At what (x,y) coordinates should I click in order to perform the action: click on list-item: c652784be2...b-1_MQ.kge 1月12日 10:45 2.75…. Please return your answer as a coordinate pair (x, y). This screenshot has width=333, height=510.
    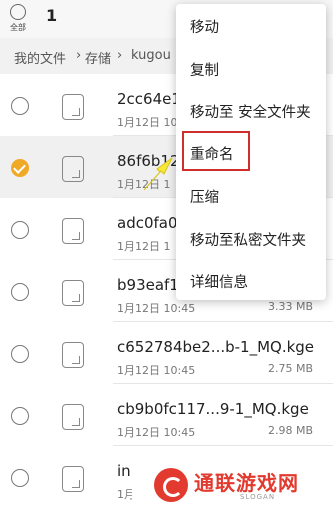
    Looking at the image, I should click on (166, 353).